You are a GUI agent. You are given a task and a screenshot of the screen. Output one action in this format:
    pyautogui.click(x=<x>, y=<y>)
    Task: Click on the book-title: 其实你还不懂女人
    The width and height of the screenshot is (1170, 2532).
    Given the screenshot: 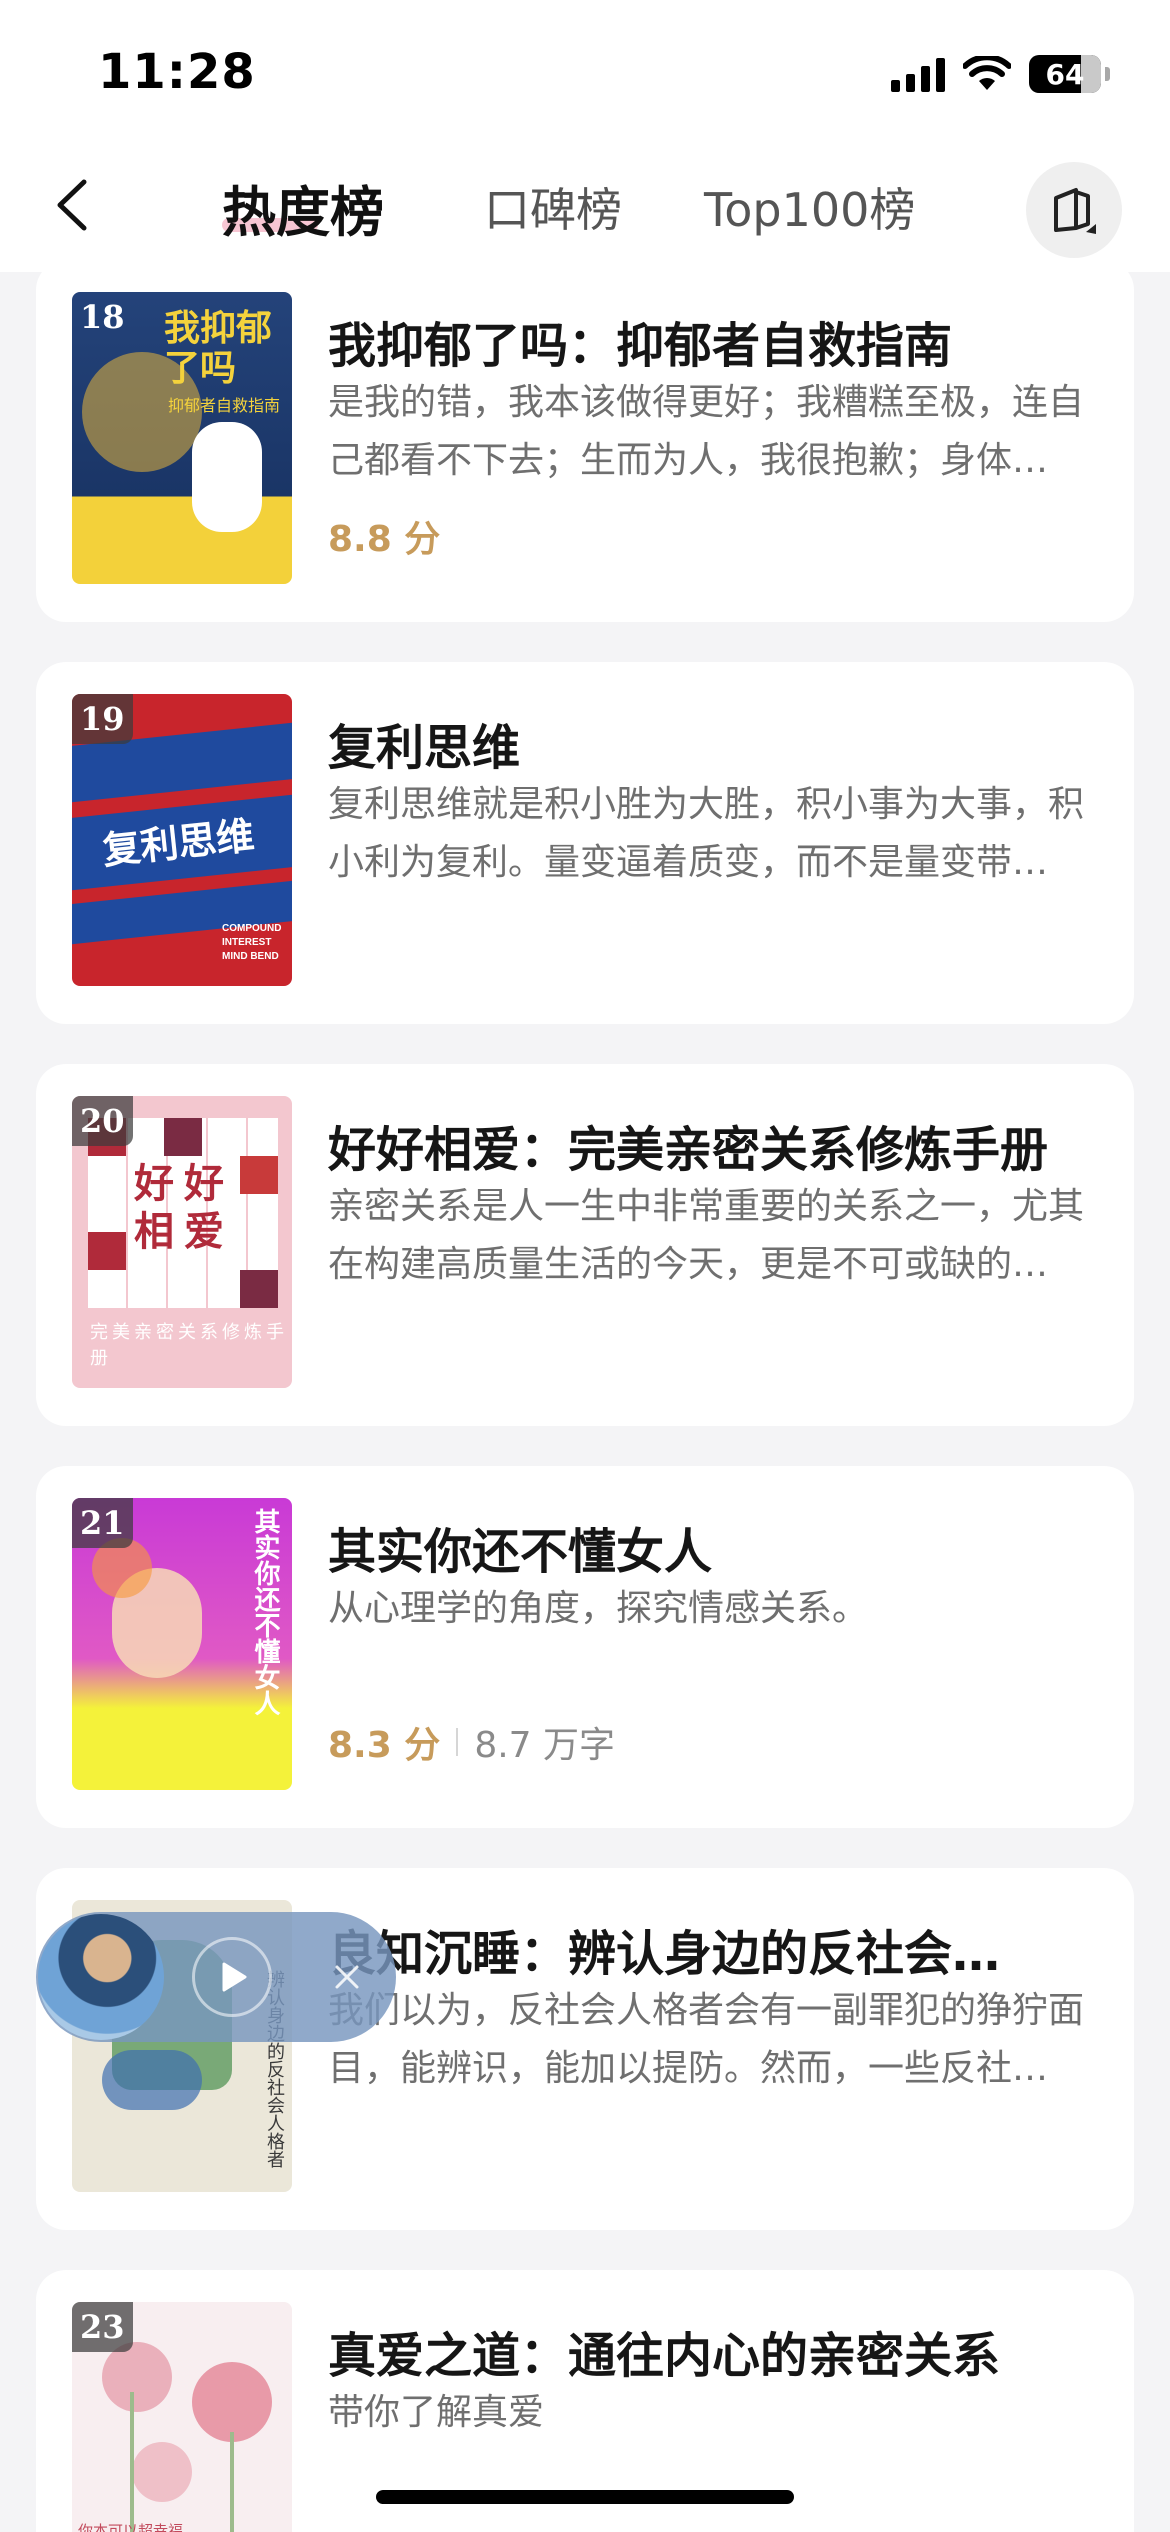 What is the action you would take?
    pyautogui.click(x=520, y=1552)
    